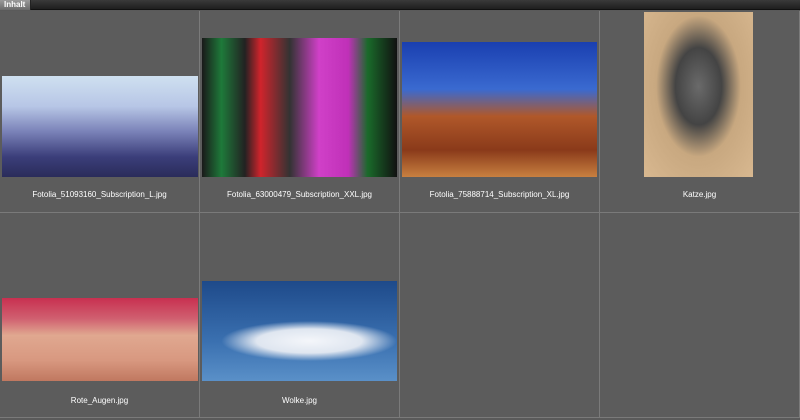 This screenshot has height=420, width=800. Describe the element at coordinates (699, 194) in the screenshot. I see `file-name: Katze.jpg` at that location.